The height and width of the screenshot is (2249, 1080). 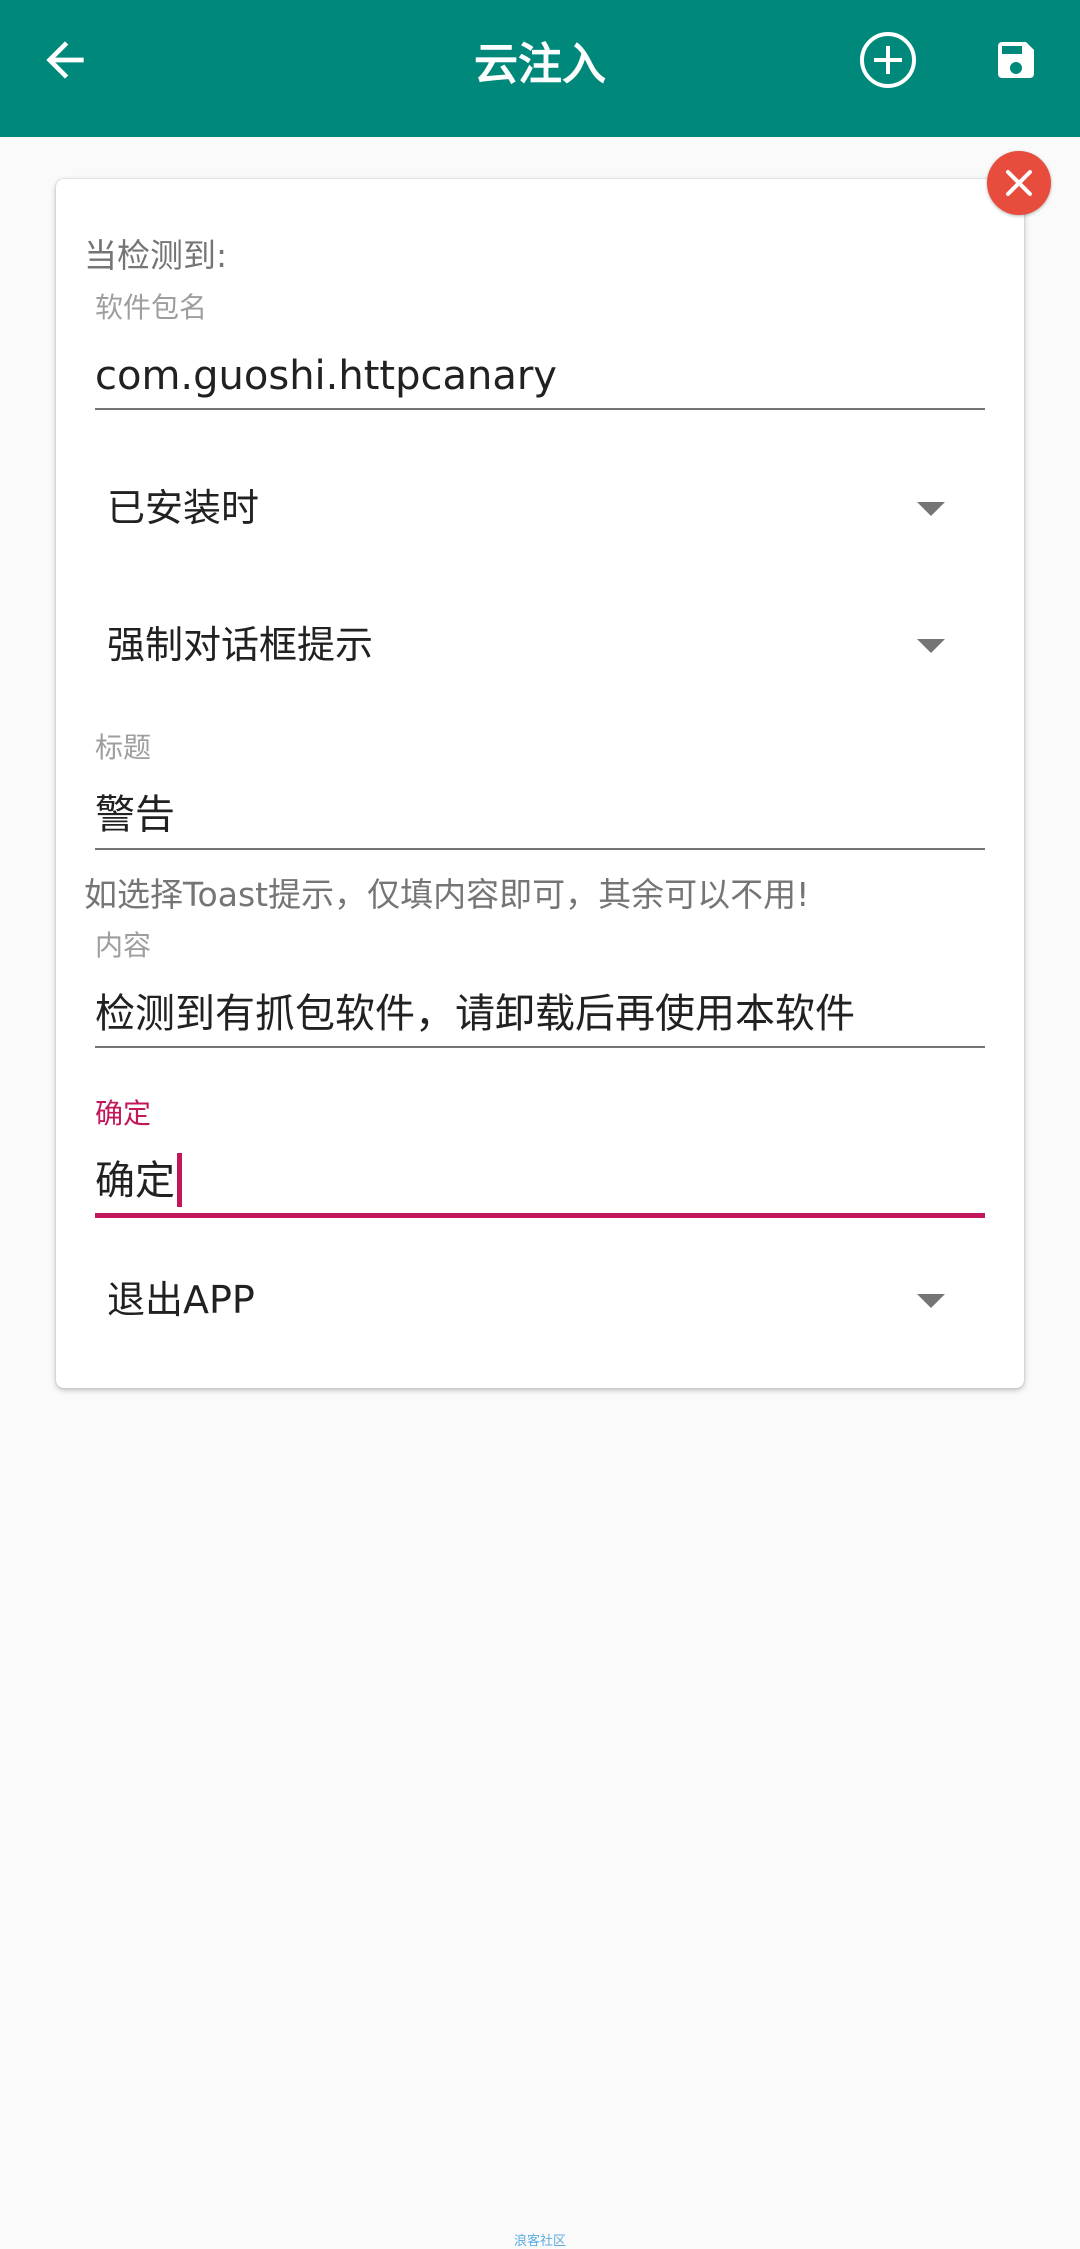 What do you see at coordinates (540, 376) in the screenshot?
I see `package-name-input` at bounding box center [540, 376].